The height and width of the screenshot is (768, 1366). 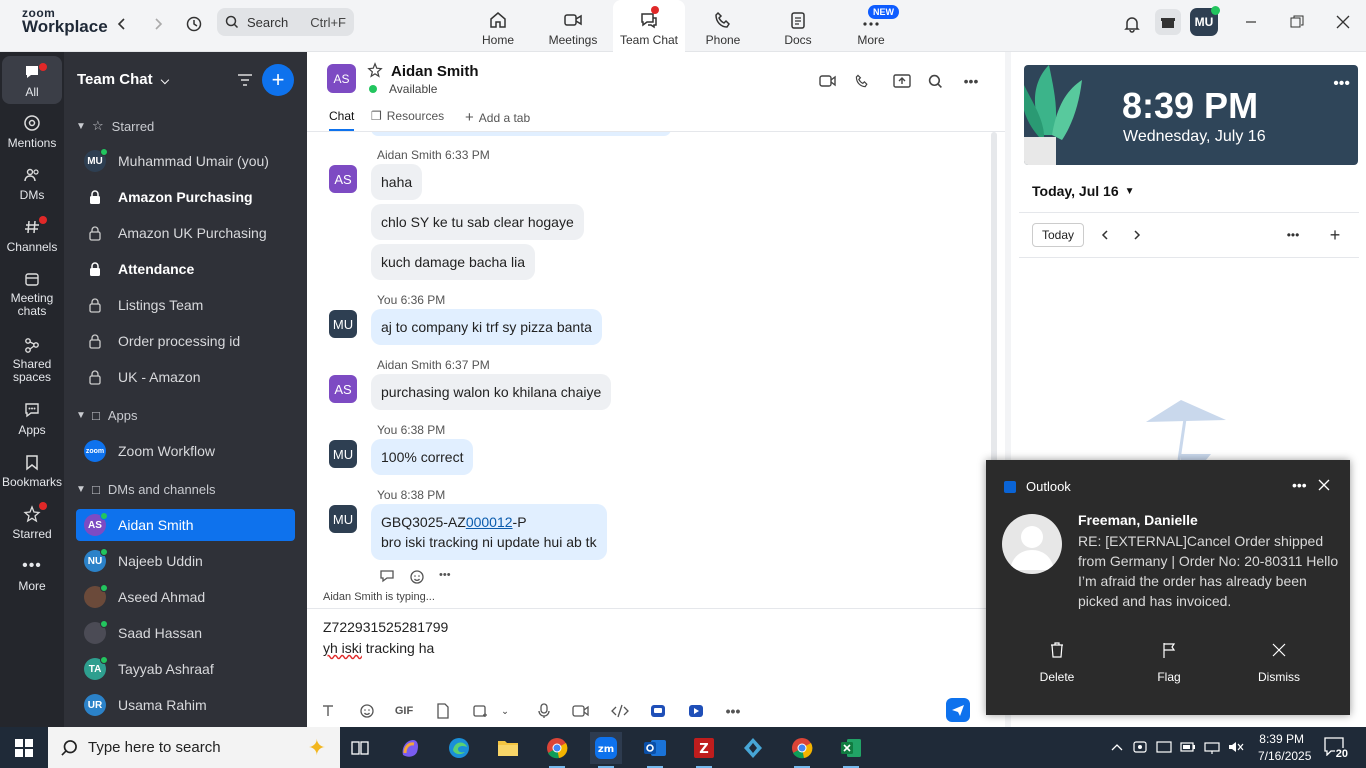 I want to click on forward-arrow-icon, so click(x=158, y=24).